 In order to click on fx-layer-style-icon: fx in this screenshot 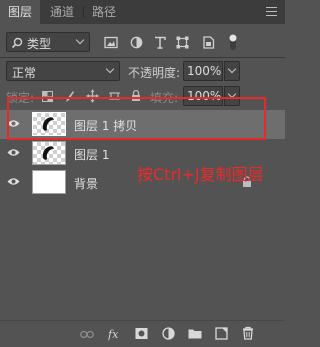, I will do `click(115, 334)`.